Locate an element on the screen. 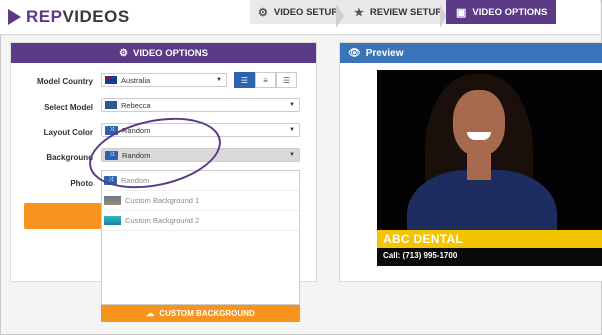 The width and height of the screenshot is (602, 335). step-video-setup: ⚙ VIDEO SETUP is located at coordinates (297, 12).